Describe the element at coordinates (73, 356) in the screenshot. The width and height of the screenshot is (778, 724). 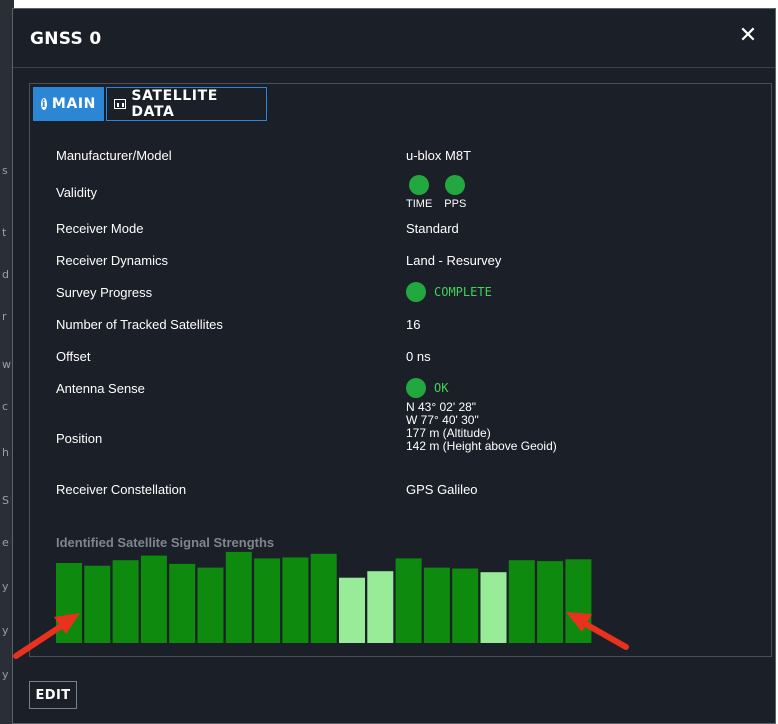
I see `offset-label: Offset` at that location.